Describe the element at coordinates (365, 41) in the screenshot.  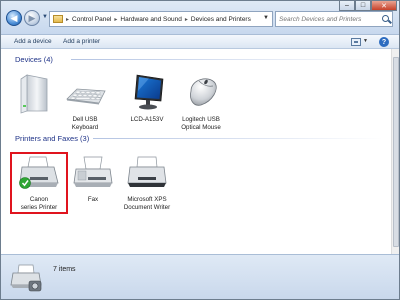
I see `view-options-chevron-icon: ▼` at that location.